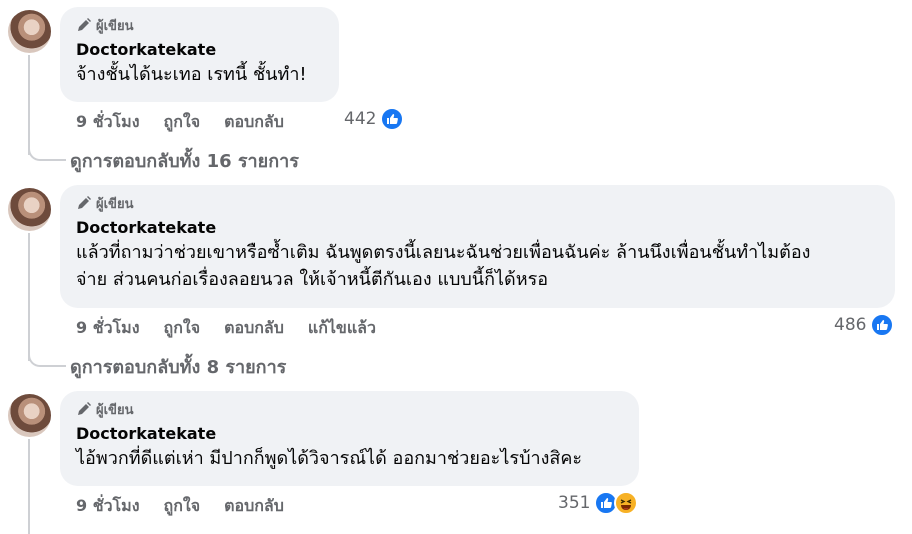 This screenshot has width=912, height=534. I want to click on reaction-count: 351, so click(574, 503).